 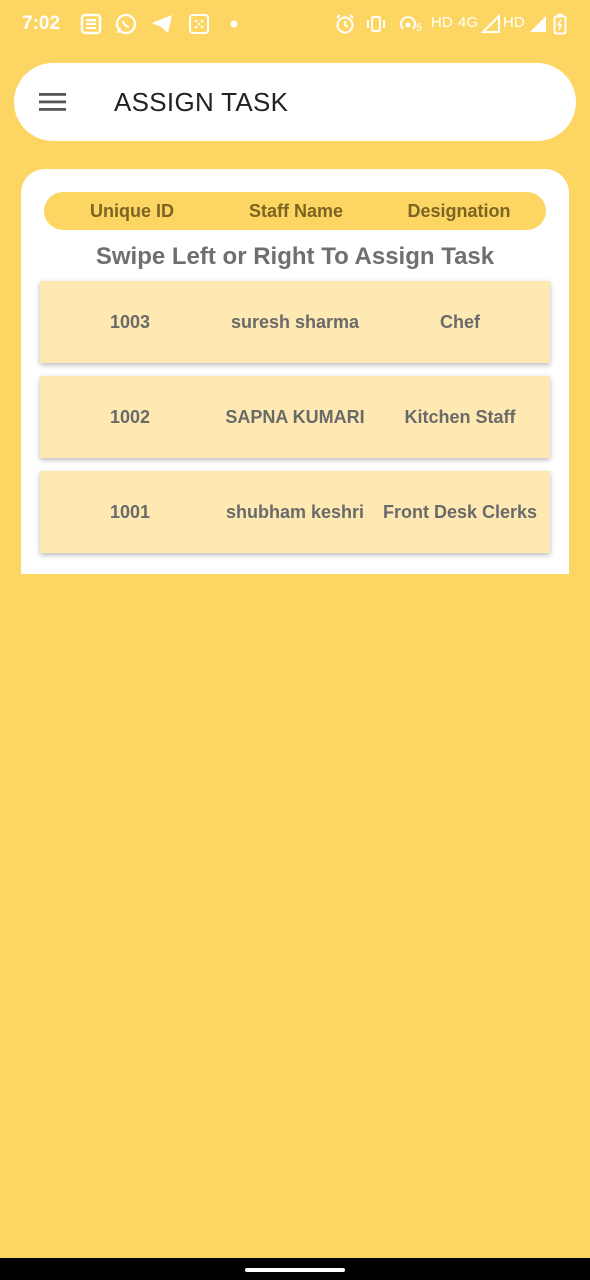 What do you see at coordinates (514, 22) in the screenshot?
I see `hd-label-2: HD` at bounding box center [514, 22].